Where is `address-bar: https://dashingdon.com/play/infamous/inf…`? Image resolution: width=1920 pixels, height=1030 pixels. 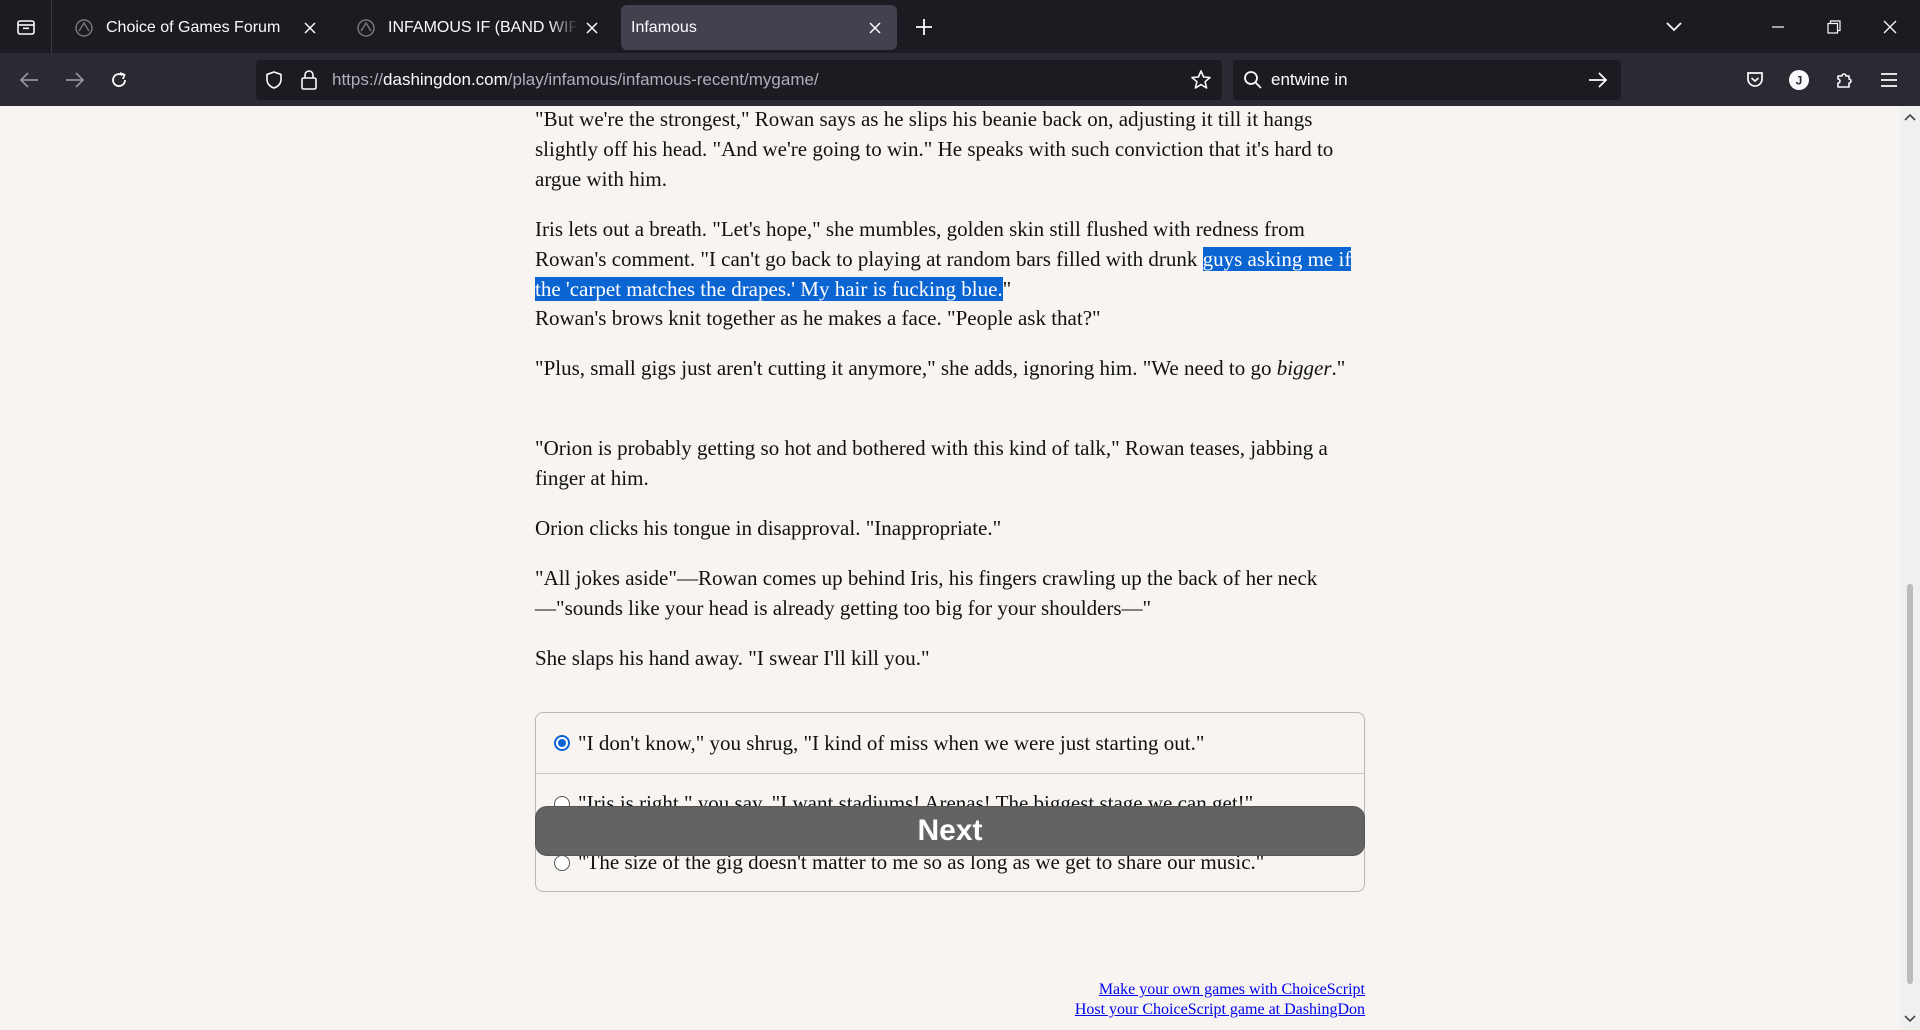 address-bar: https://dashingdon.com/play/infamous/inf… is located at coordinates (739, 80).